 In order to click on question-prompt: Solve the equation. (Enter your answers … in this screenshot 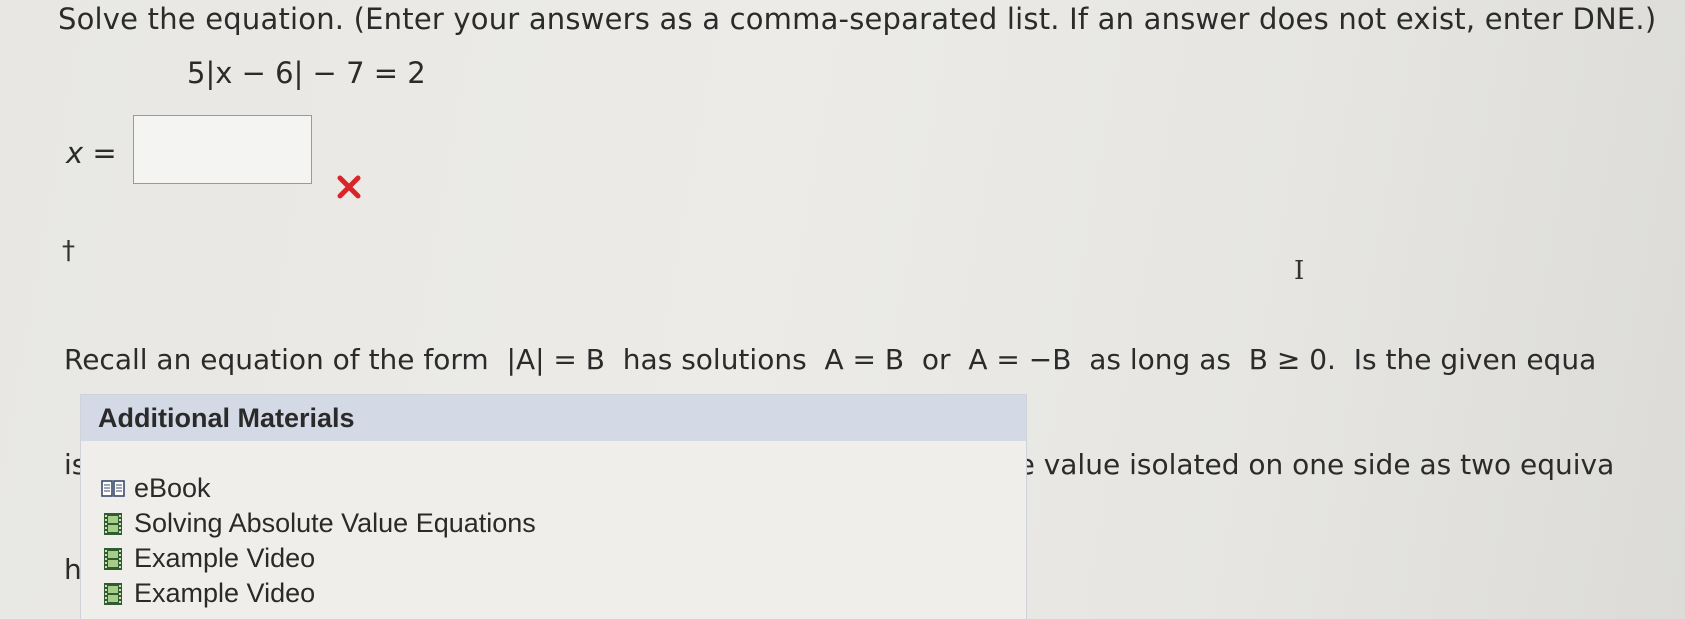, I will do `click(857, 19)`.